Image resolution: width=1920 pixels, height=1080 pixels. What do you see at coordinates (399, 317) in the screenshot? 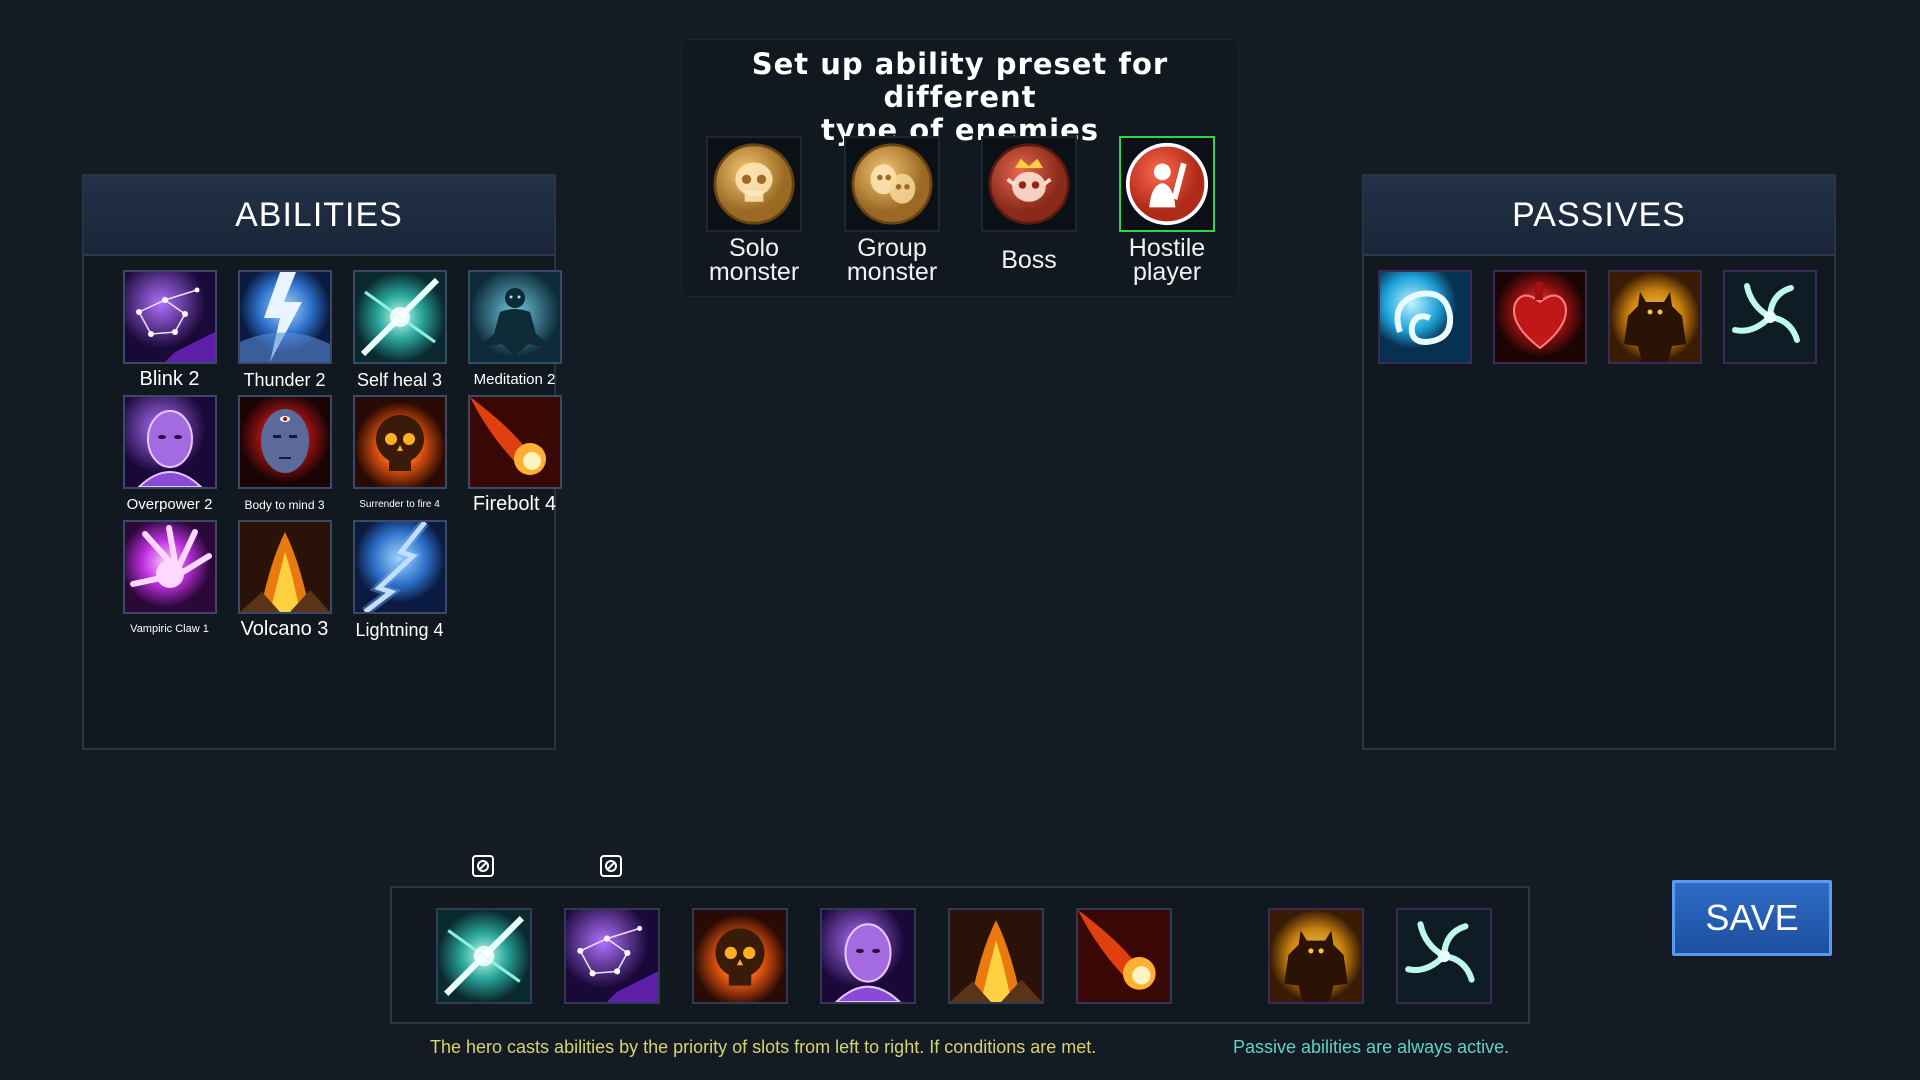
I see `cross-slash-icon` at bounding box center [399, 317].